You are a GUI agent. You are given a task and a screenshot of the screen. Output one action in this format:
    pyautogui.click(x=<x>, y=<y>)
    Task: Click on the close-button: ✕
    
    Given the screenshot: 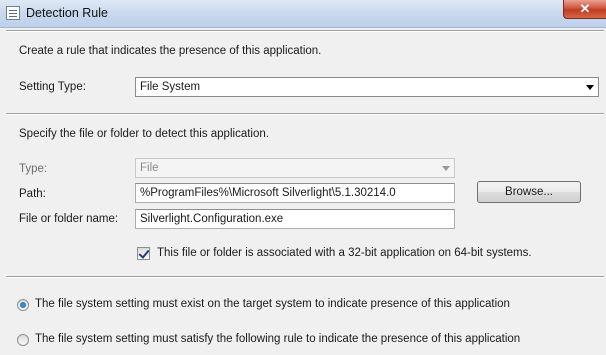 What is the action you would take?
    pyautogui.click(x=584, y=9)
    